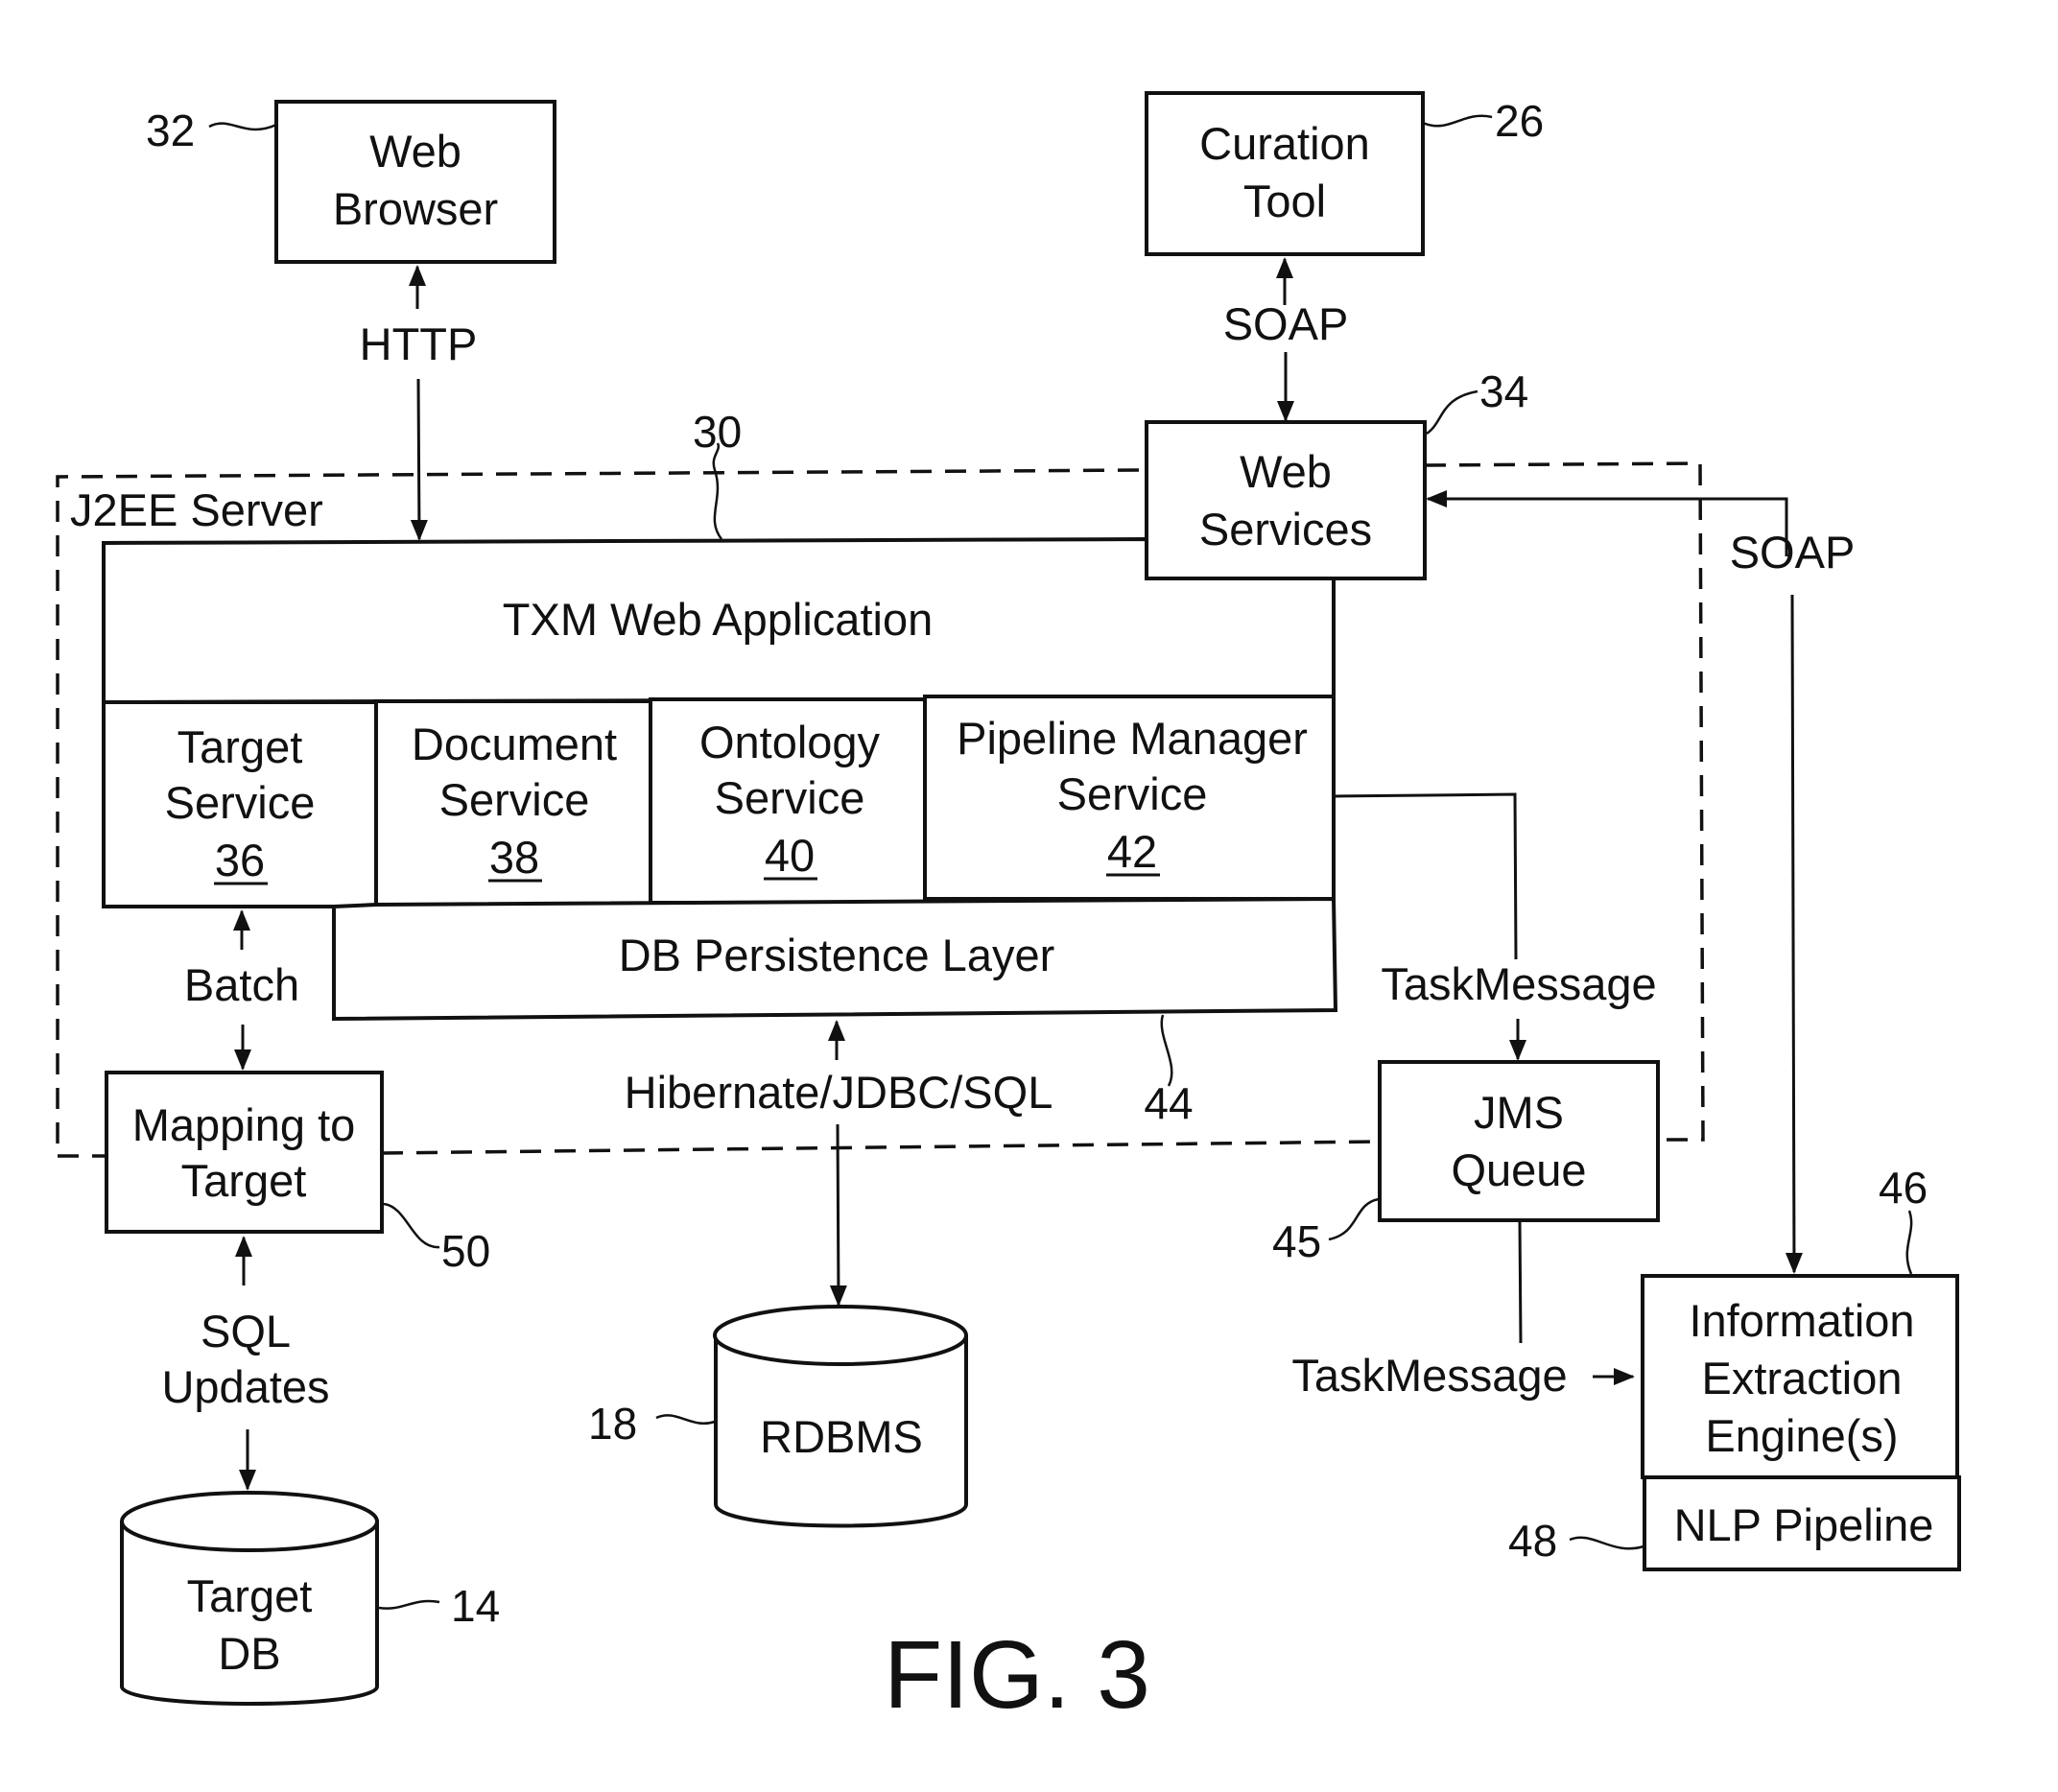 Image resolution: width=2058 pixels, height=1792 pixels. What do you see at coordinates (1429, 1375) in the screenshot?
I see `taskmessage-label-2: TaskMessage` at bounding box center [1429, 1375].